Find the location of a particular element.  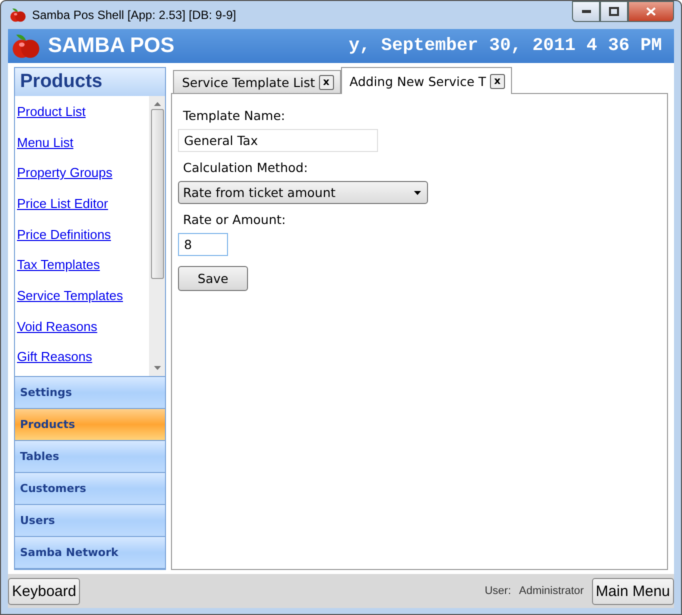

nav-section: Tables is located at coordinates (90, 457).